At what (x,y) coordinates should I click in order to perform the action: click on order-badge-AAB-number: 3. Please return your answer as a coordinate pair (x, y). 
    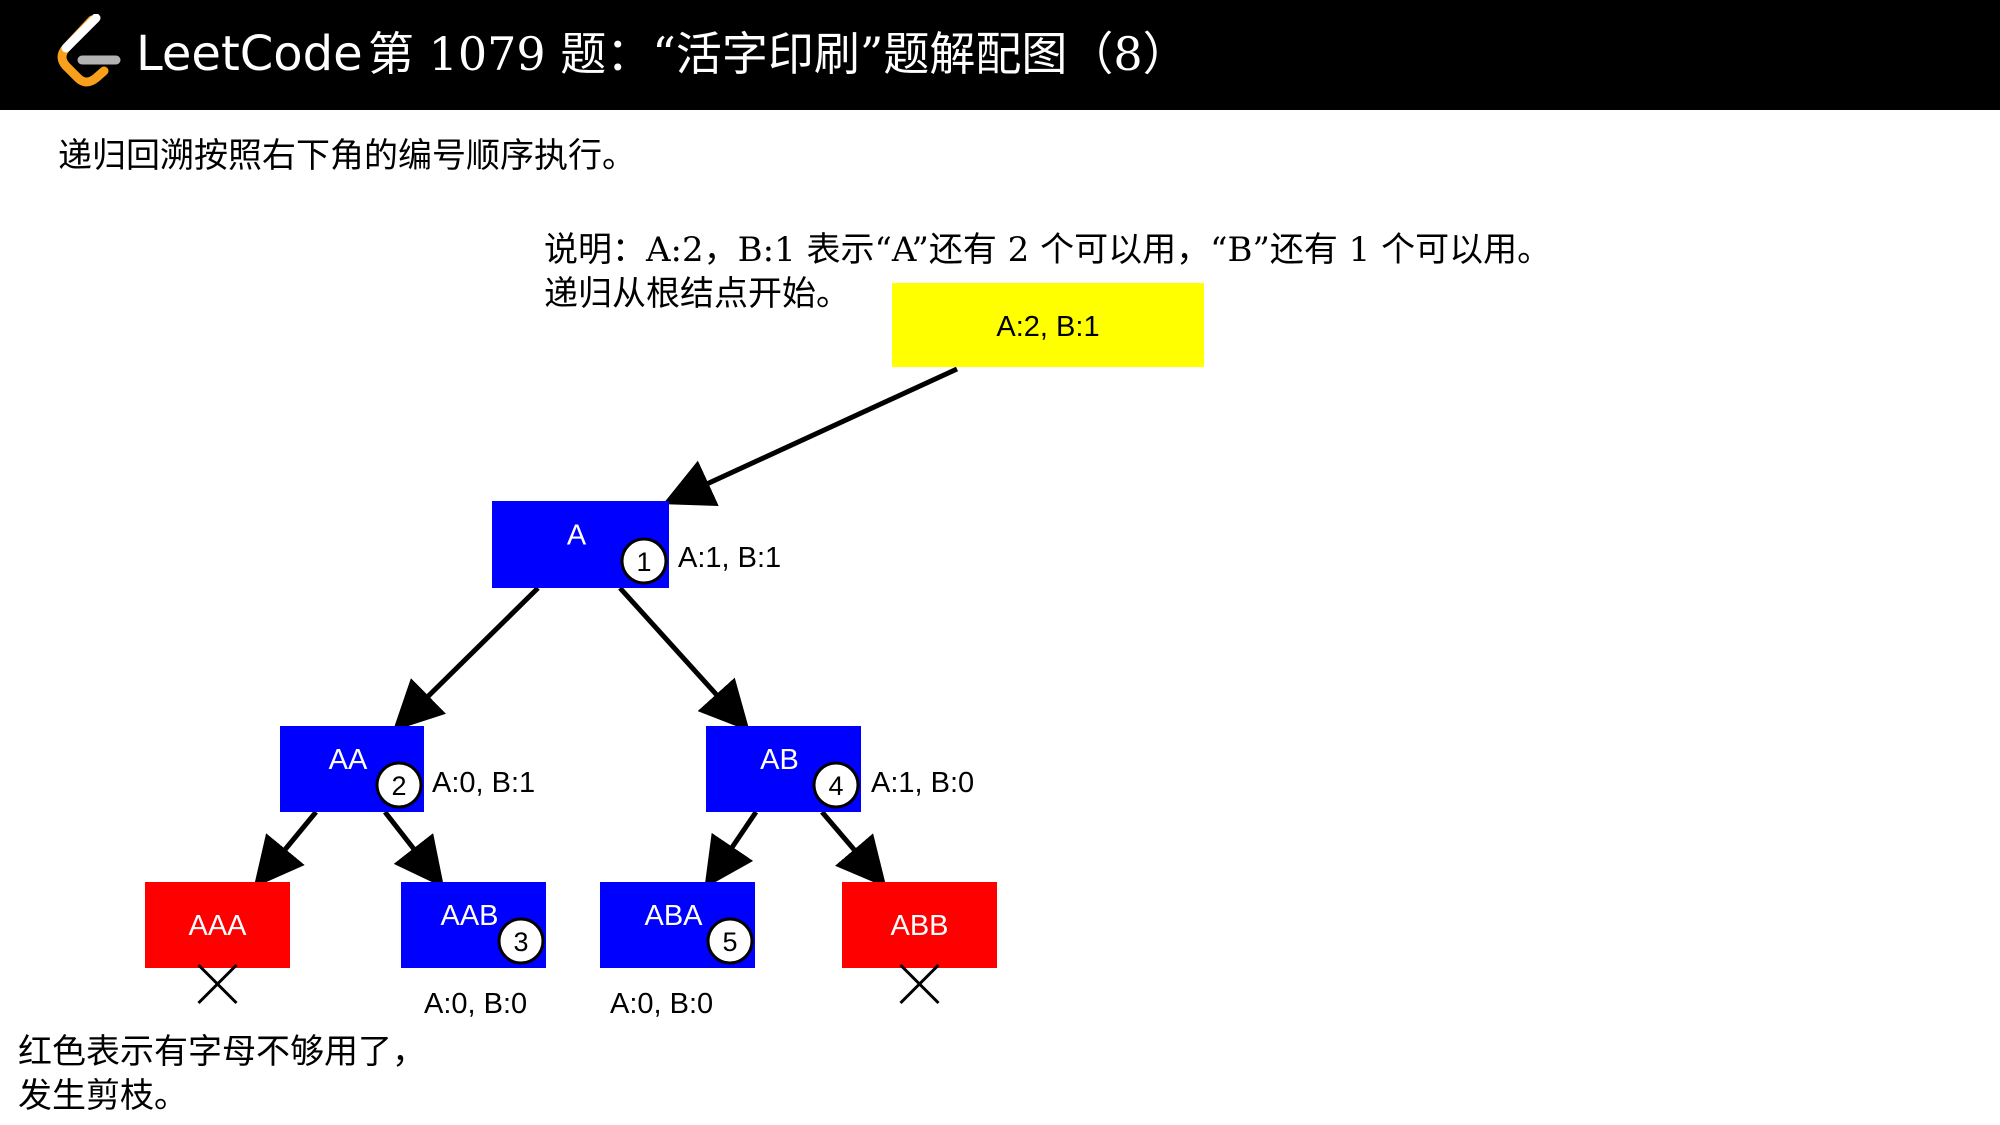
    Looking at the image, I should click on (520, 942).